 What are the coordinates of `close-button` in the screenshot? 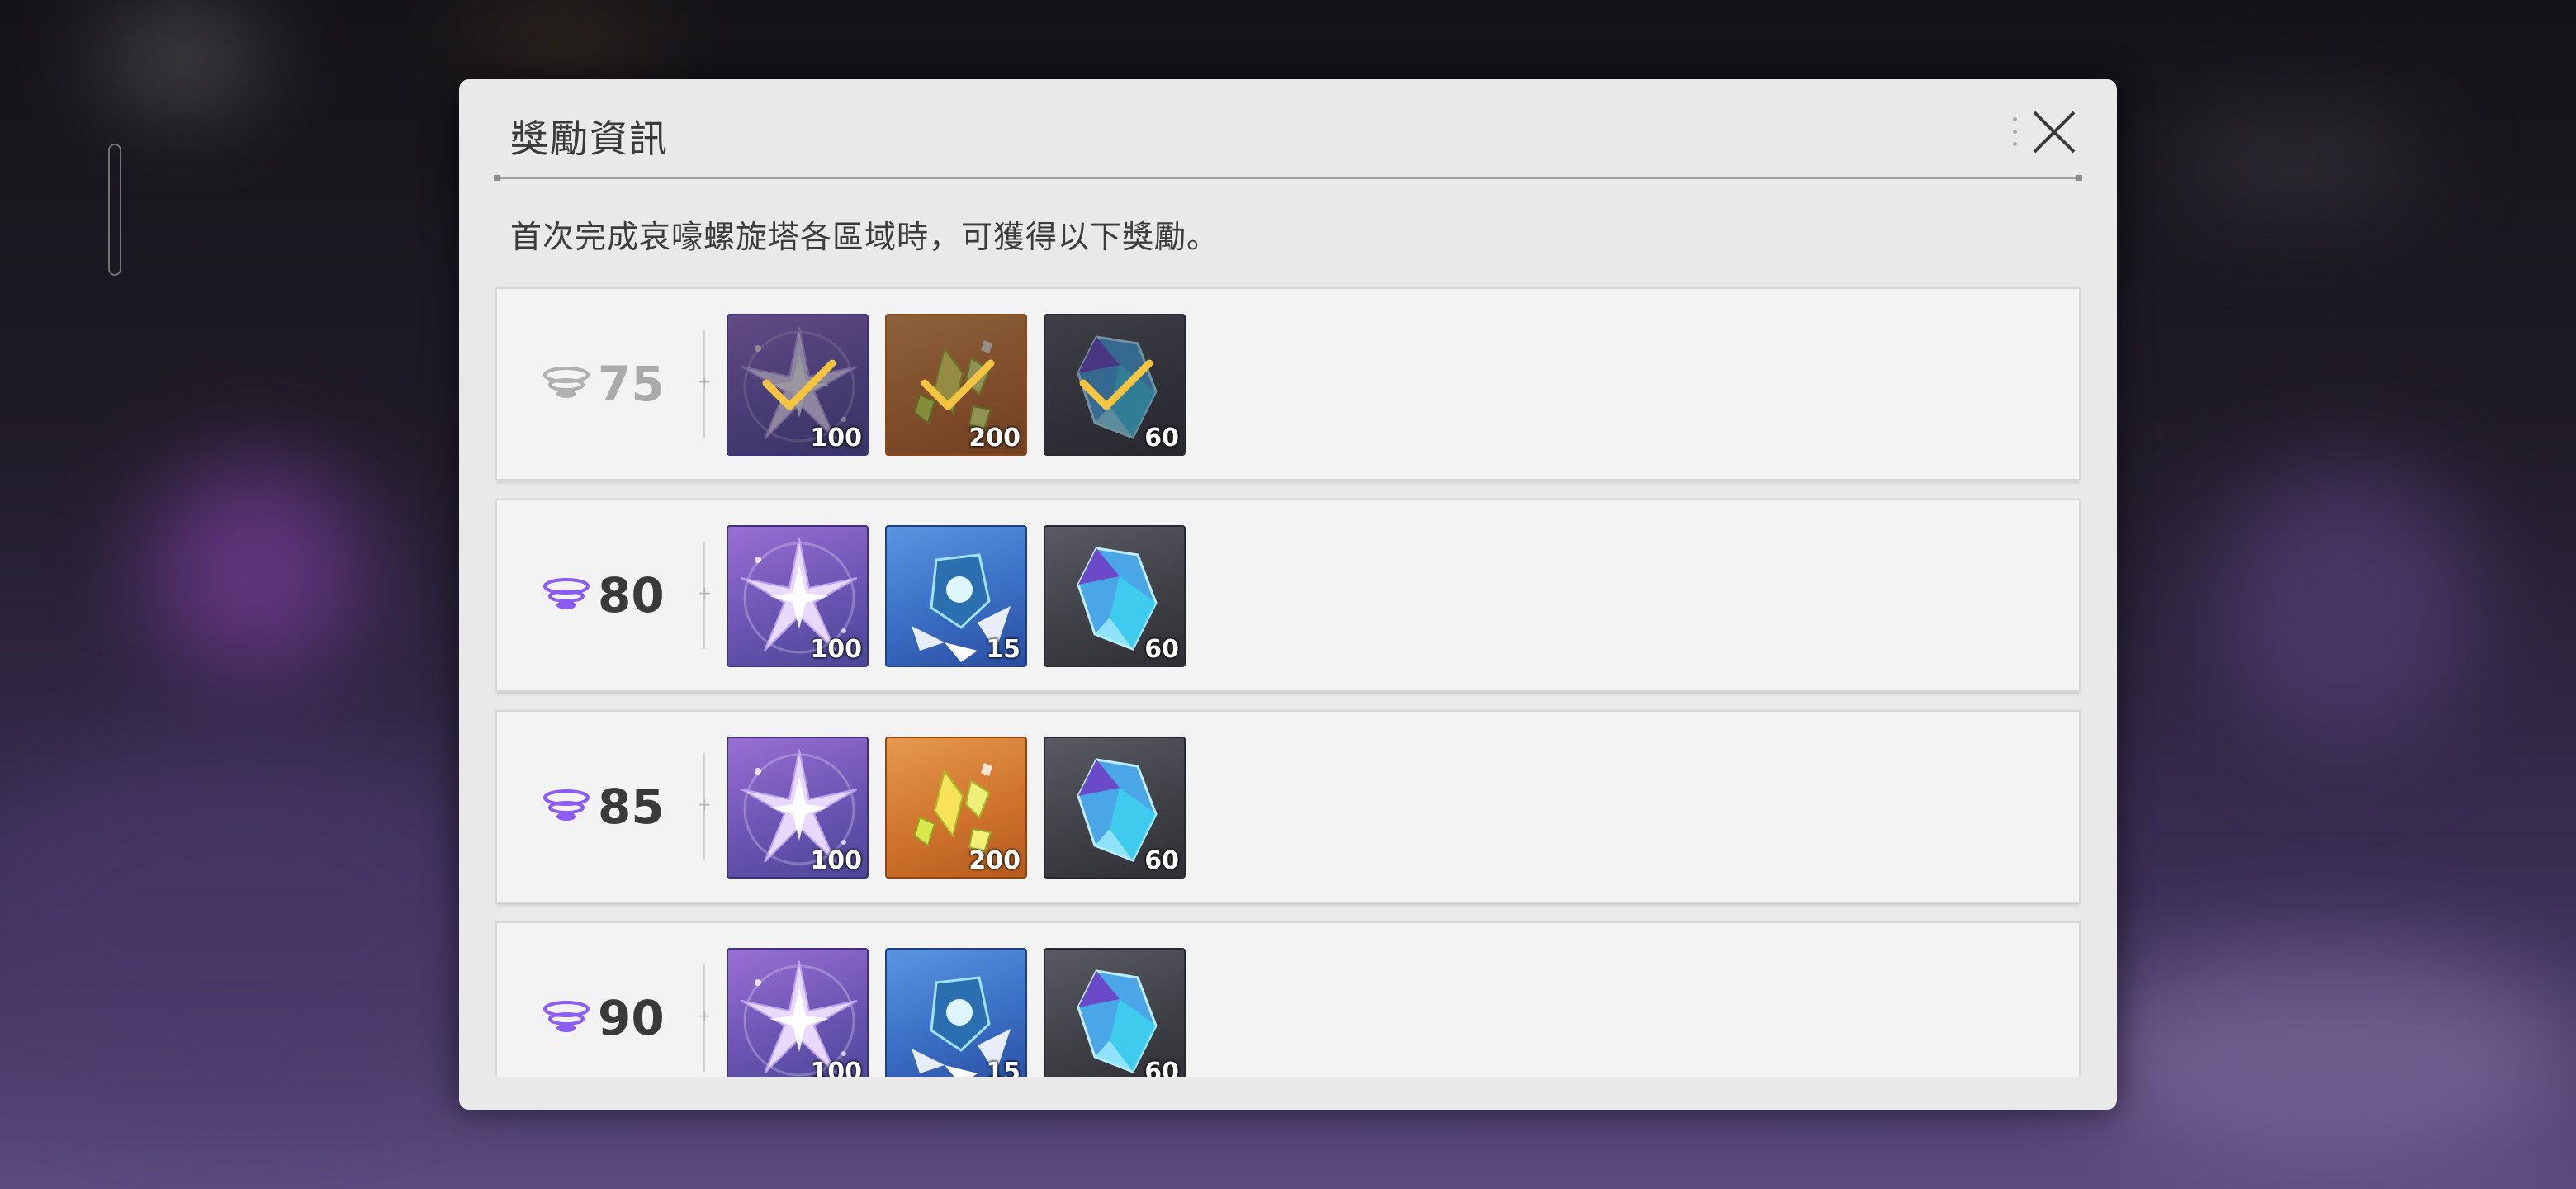 It's located at (2054, 132).